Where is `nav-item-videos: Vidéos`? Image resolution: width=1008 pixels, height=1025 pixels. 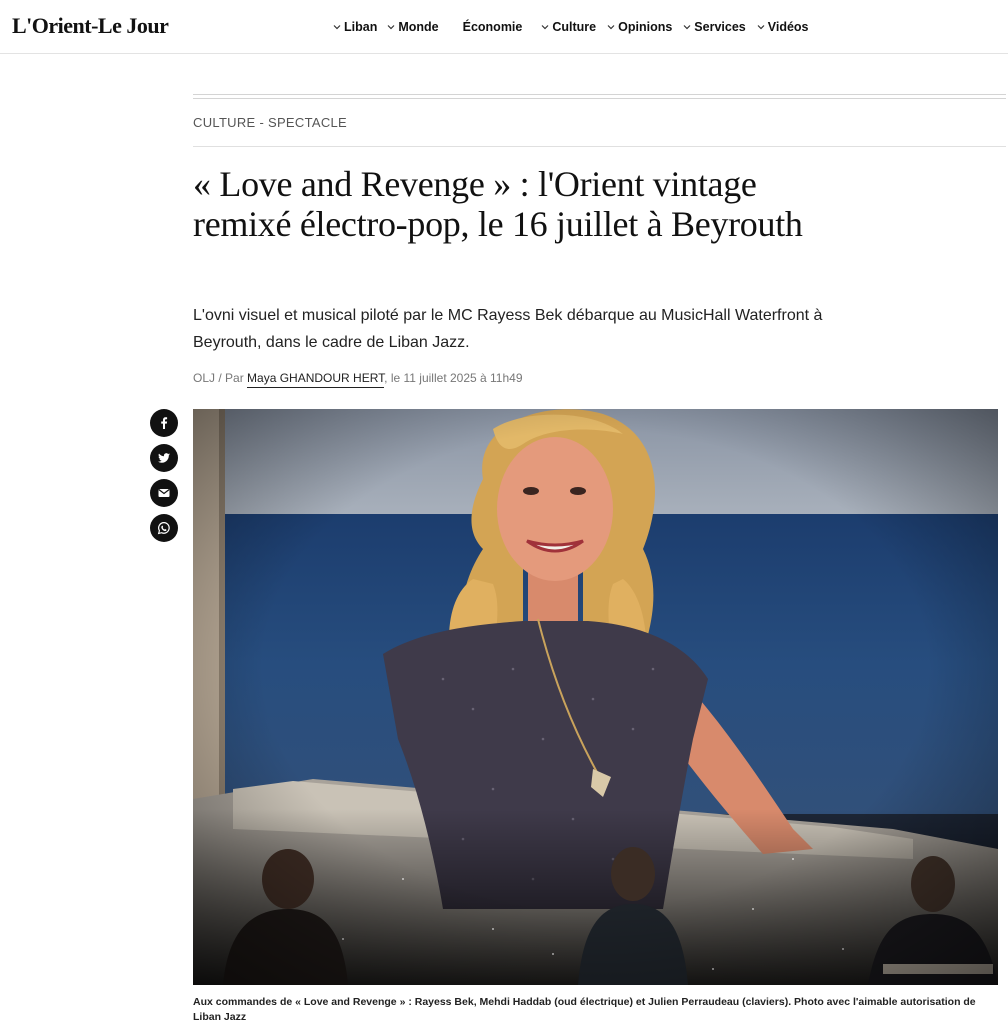 nav-item-videos: Vidéos is located at coordinates (782, 27).